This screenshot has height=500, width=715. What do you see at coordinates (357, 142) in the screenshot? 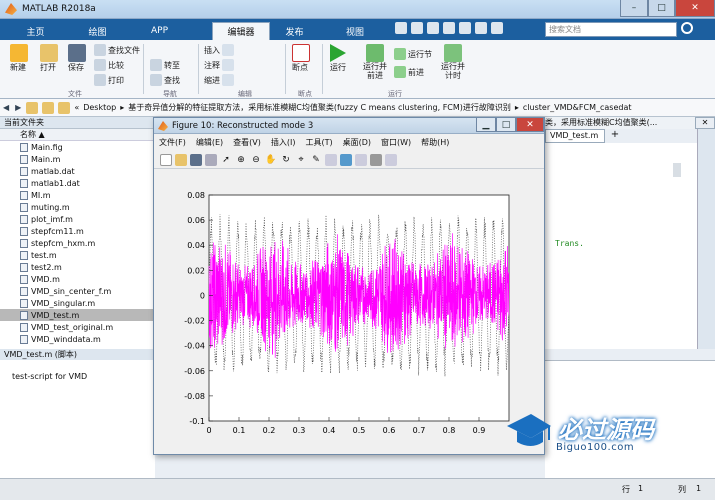
I see `menu-desktop: 桌面(D)` at bounding box center [357, 142].